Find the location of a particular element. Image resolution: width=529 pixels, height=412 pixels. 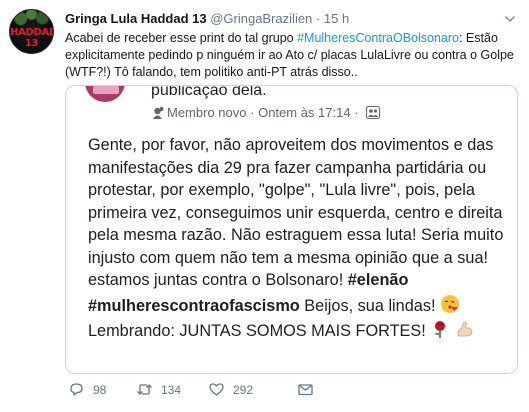

post-hashtag-elenao: #elenão is located at coordinates (378, 280).